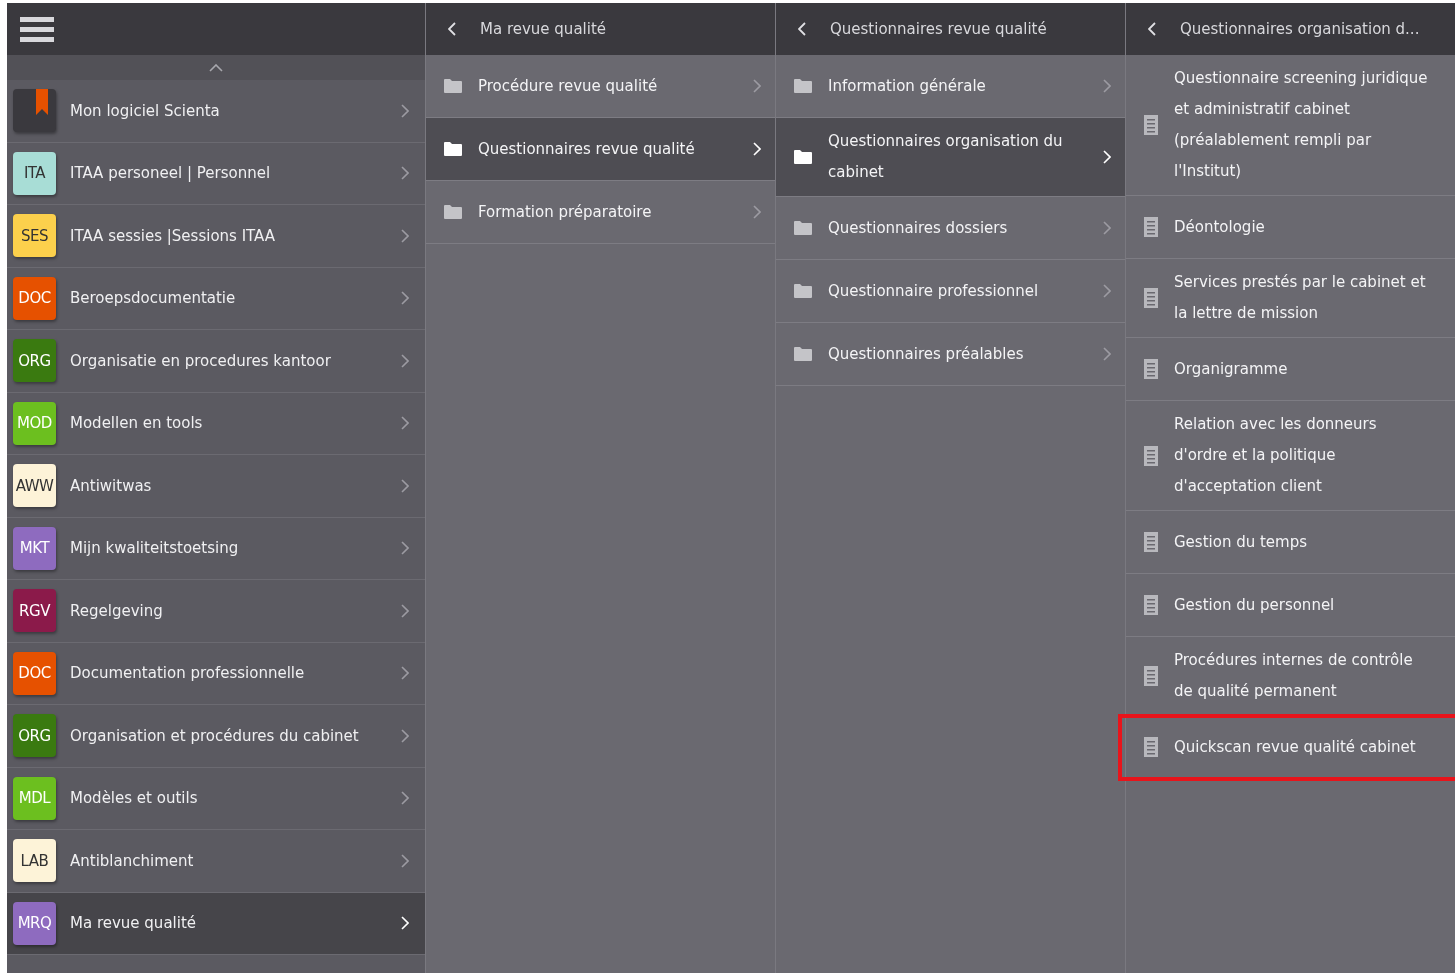 The height and width of the screenshot is (973, 1455). I want to click on document-item: Relation avec les donneurs d'ordre et la politique d'acceptation client, so click(1290, 456).